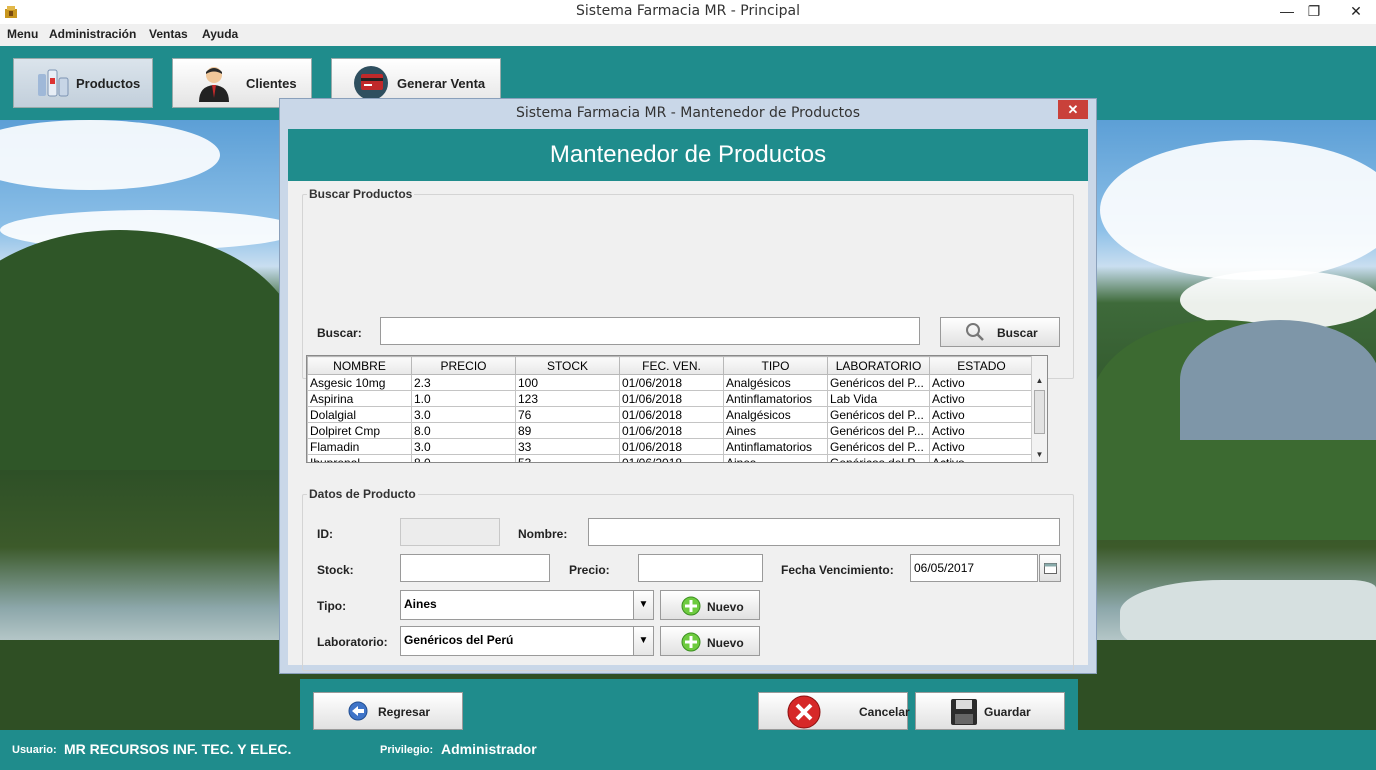 The height and width of the screenshot is (770, 1376). Describe the element at coordinates (339, 333) in the screenshot. I see `buscar-label: Buscar:` at that location.